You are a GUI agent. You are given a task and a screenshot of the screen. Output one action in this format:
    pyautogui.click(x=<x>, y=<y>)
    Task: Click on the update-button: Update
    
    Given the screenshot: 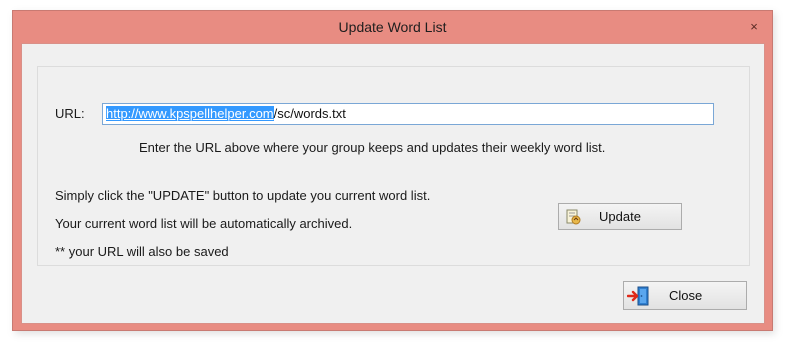 What is the action you would take?
    pyautogui.click(x=620, y=216)
    